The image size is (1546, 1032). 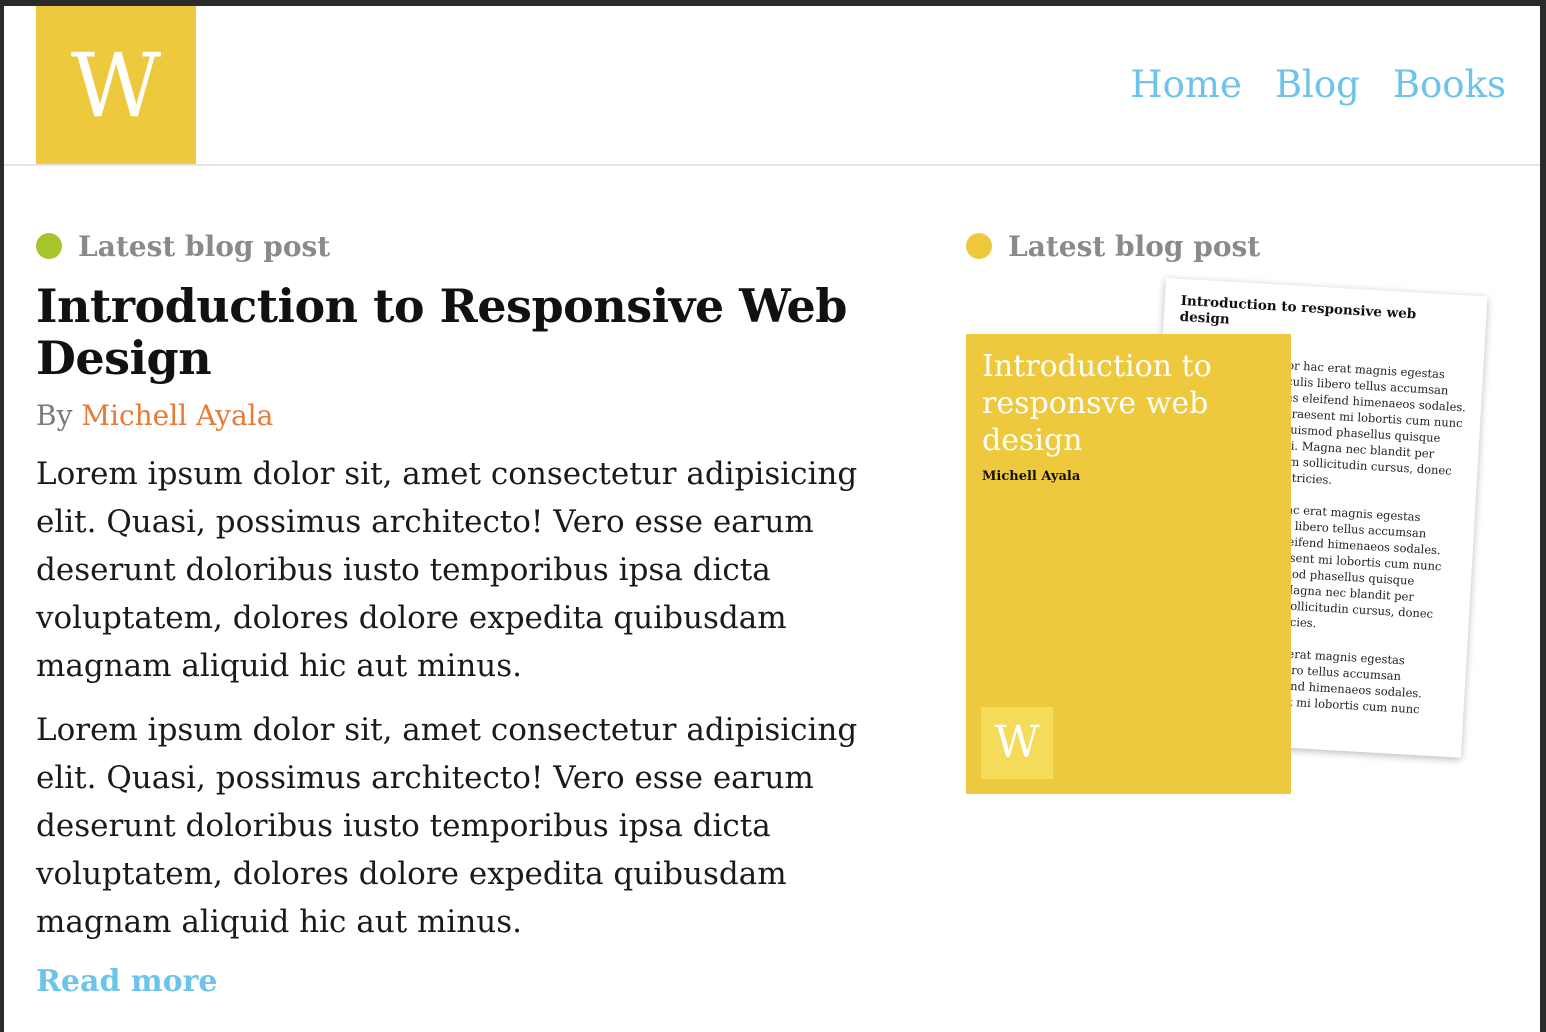 I want to click on by-label: By, so click(x=54, y=415).